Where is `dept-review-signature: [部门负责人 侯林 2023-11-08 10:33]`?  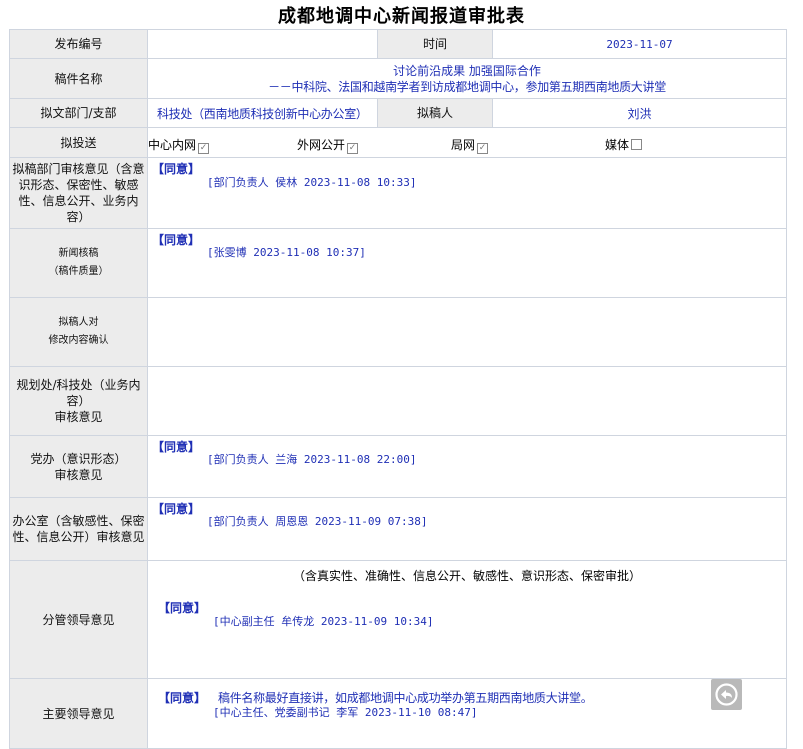 dept-review-signature: [部门负责人 侯林 2023-11-08 10:33] is located at coordinates (312, 182).